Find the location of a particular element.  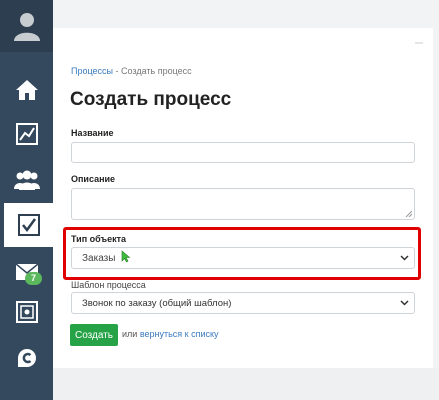

object-type-value: Заказы is located at coordinates (99, 258).